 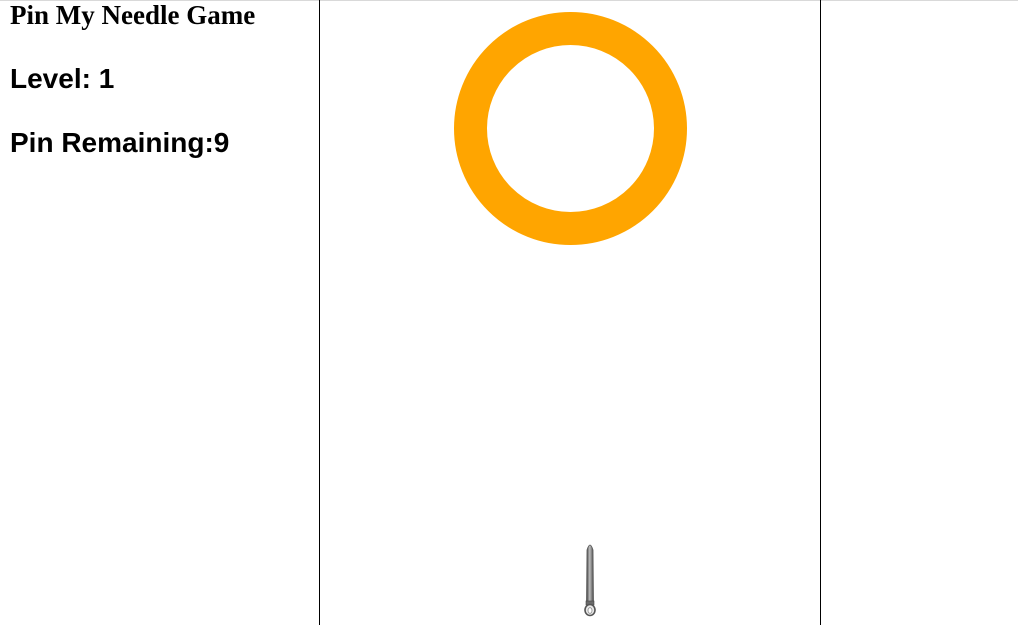 I want to click on pins-remaining-label: Pin Remaining:, so click(x=112, y=142).